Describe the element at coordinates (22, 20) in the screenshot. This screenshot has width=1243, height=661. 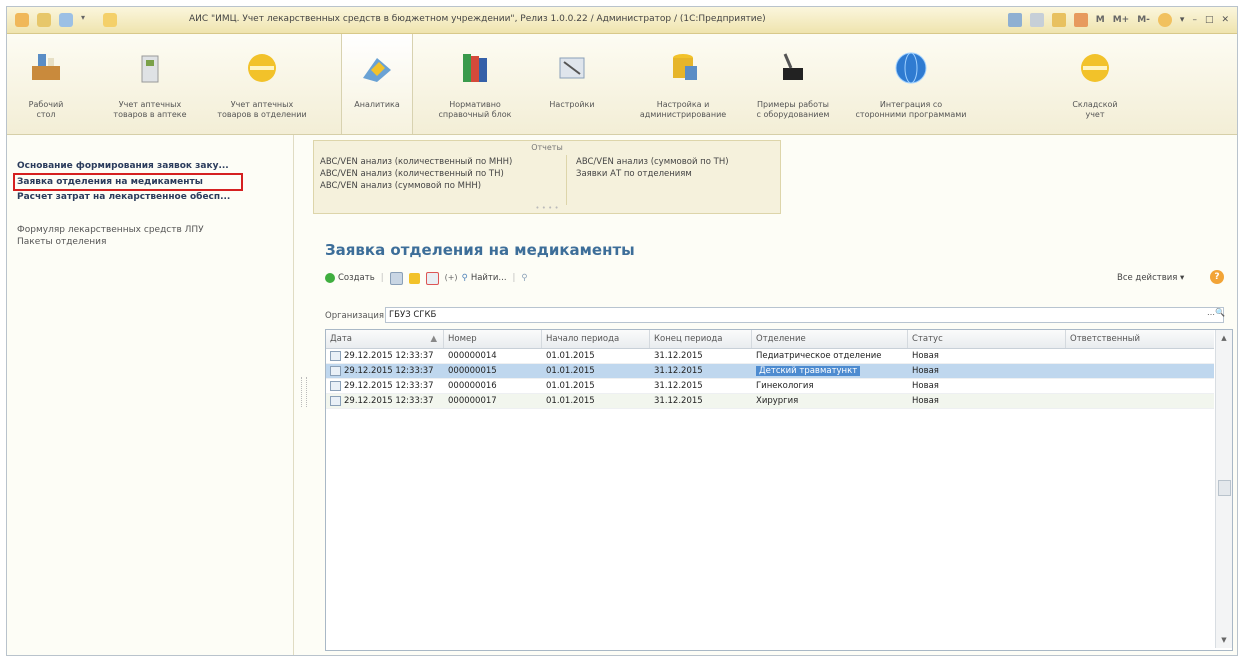
I see `back-icon` at that location.